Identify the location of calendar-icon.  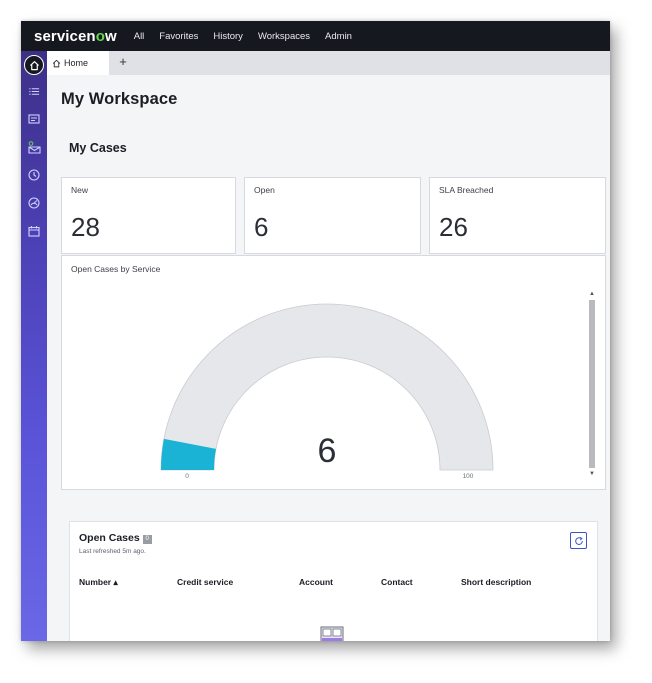
(34, 231).